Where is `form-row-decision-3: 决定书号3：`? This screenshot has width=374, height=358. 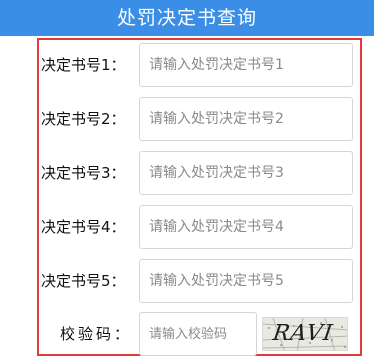
form-row-decision-3: 决定书号3： is located at coordinates (187, 173).